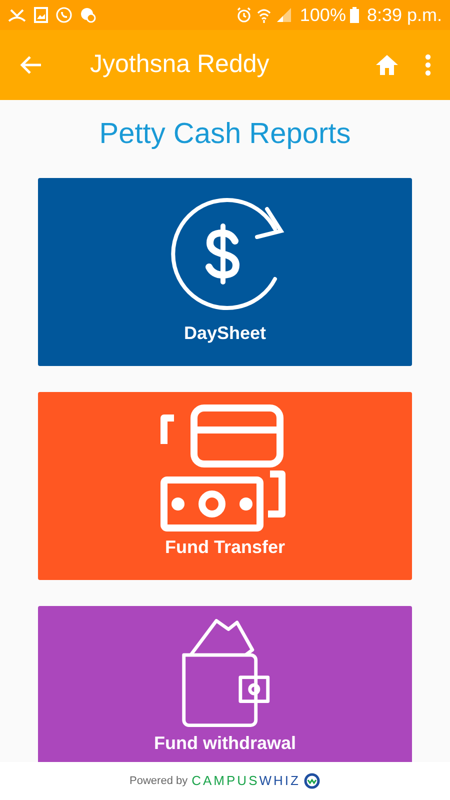 Image resolution: width=450 pixels, height=800 pixels. What do you see at coordinates (225, 743) in the screenshot?
I see `card-label: Fund withdrawal` at bounding box center [225, 743].